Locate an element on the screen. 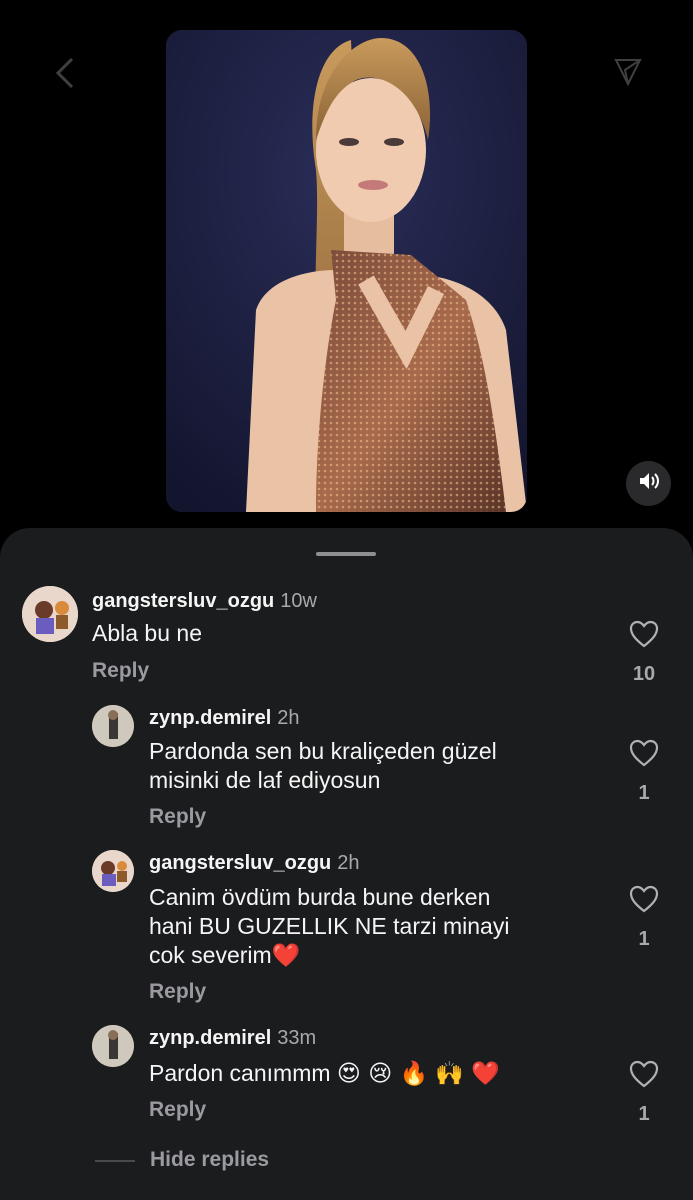 This screenshot has height=1200, width=693. like-button: 10 is located at coordinates (644, 653).